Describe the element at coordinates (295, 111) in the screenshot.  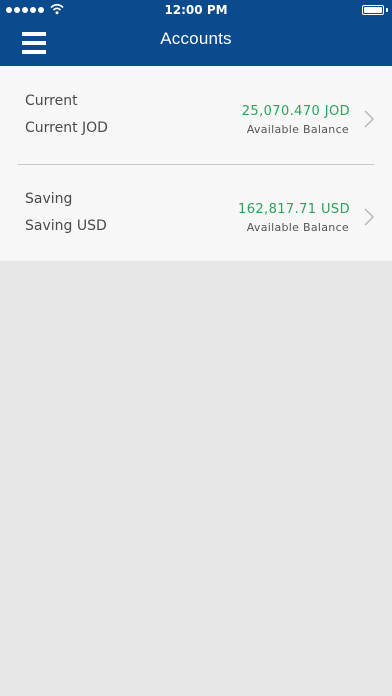
I see `balance-amount: 25,070.470 JOD` at that location.